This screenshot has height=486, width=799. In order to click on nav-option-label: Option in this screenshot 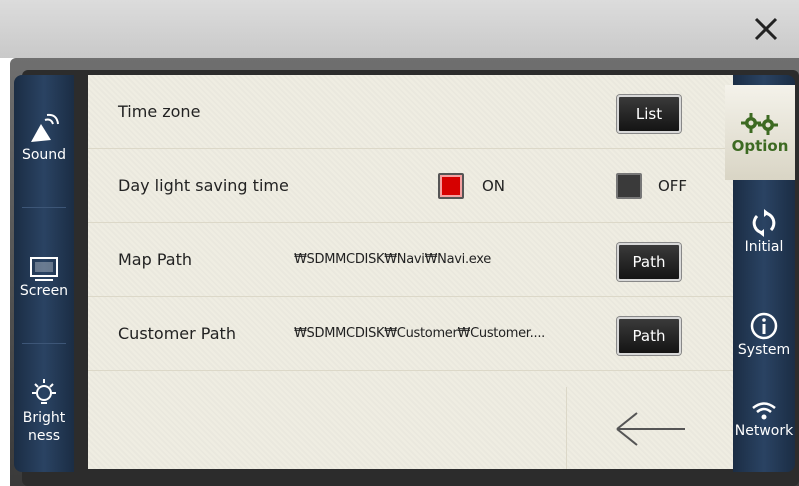, I will do `click(760, 145)`.